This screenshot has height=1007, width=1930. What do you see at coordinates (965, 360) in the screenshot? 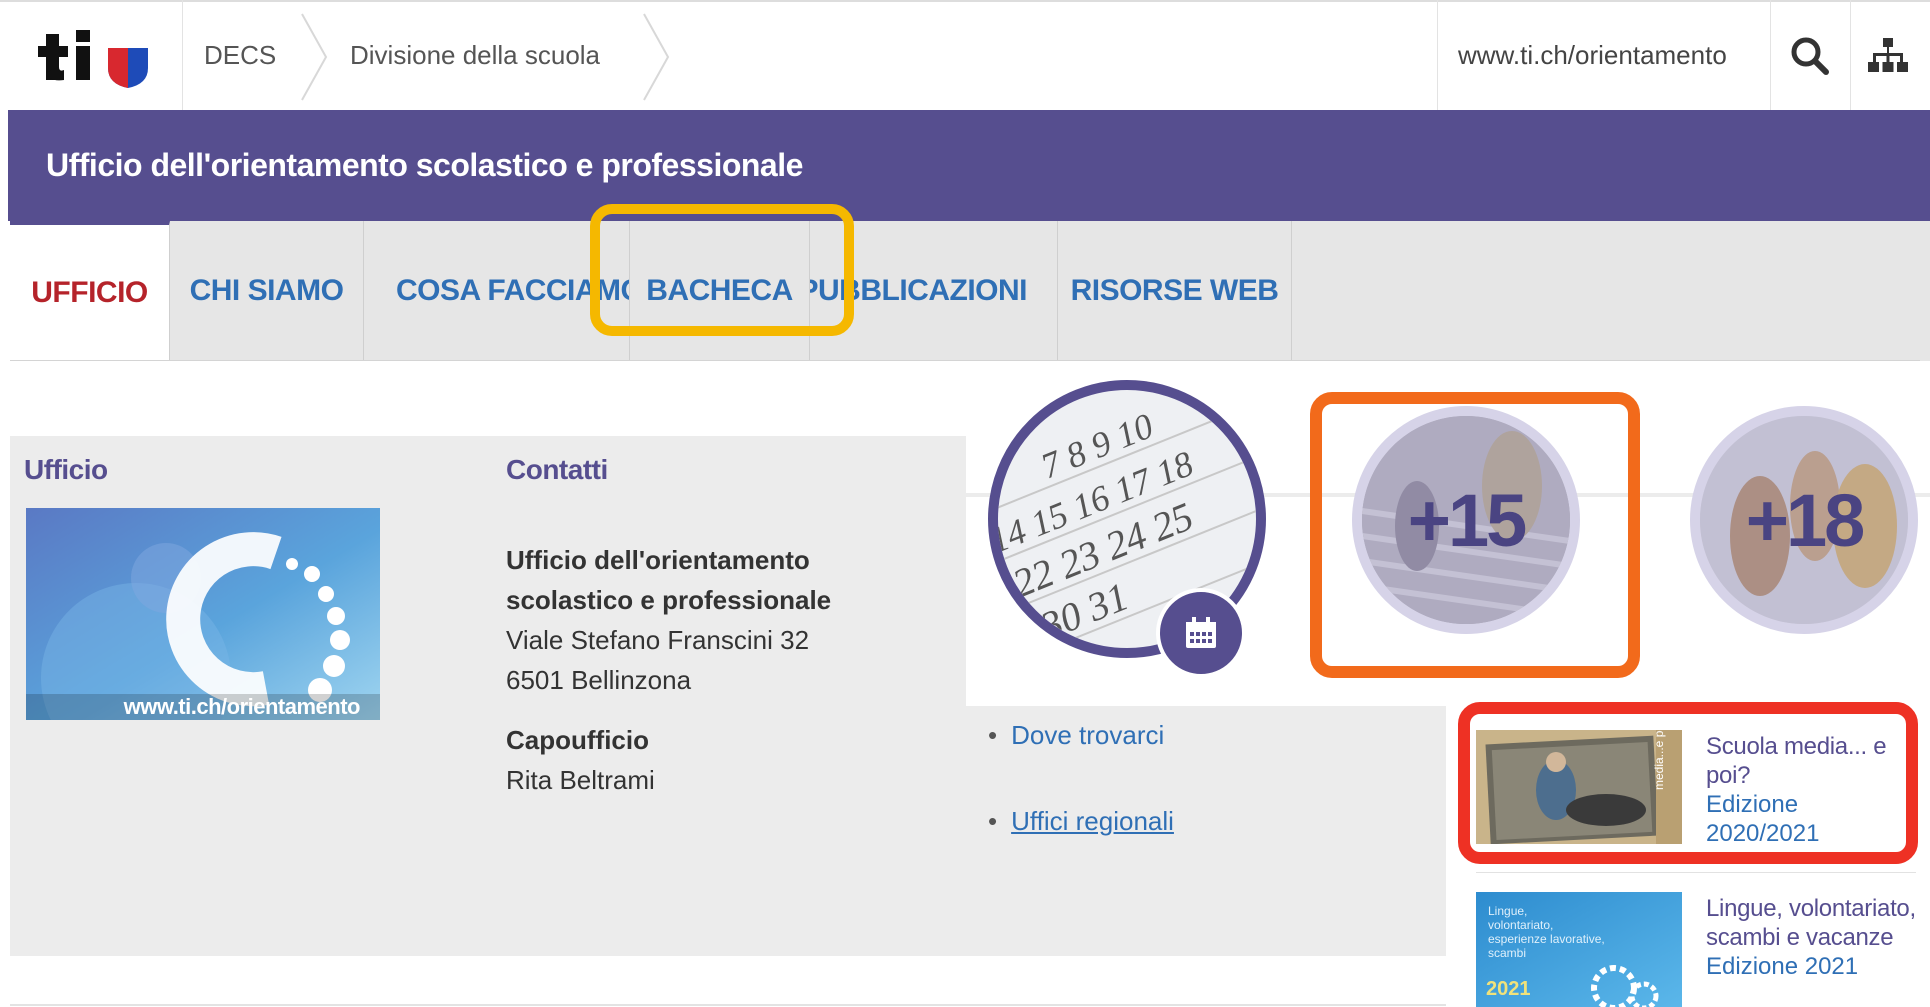
I see `nav-divider` at bounding box center [965, 360].